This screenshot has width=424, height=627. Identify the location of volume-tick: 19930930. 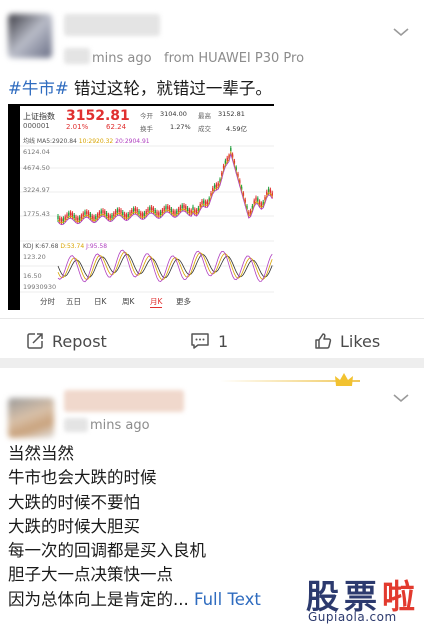
(40, 287).